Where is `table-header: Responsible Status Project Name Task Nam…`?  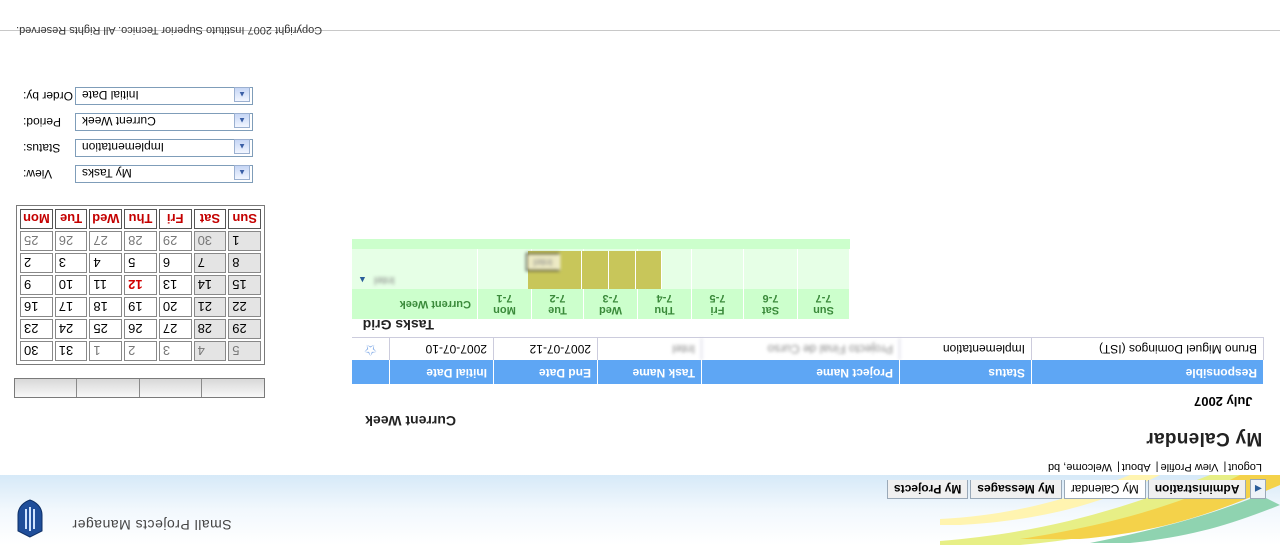
table-header: Responsible Status Project Name Task Nam… is located at coordinates (808, 372).